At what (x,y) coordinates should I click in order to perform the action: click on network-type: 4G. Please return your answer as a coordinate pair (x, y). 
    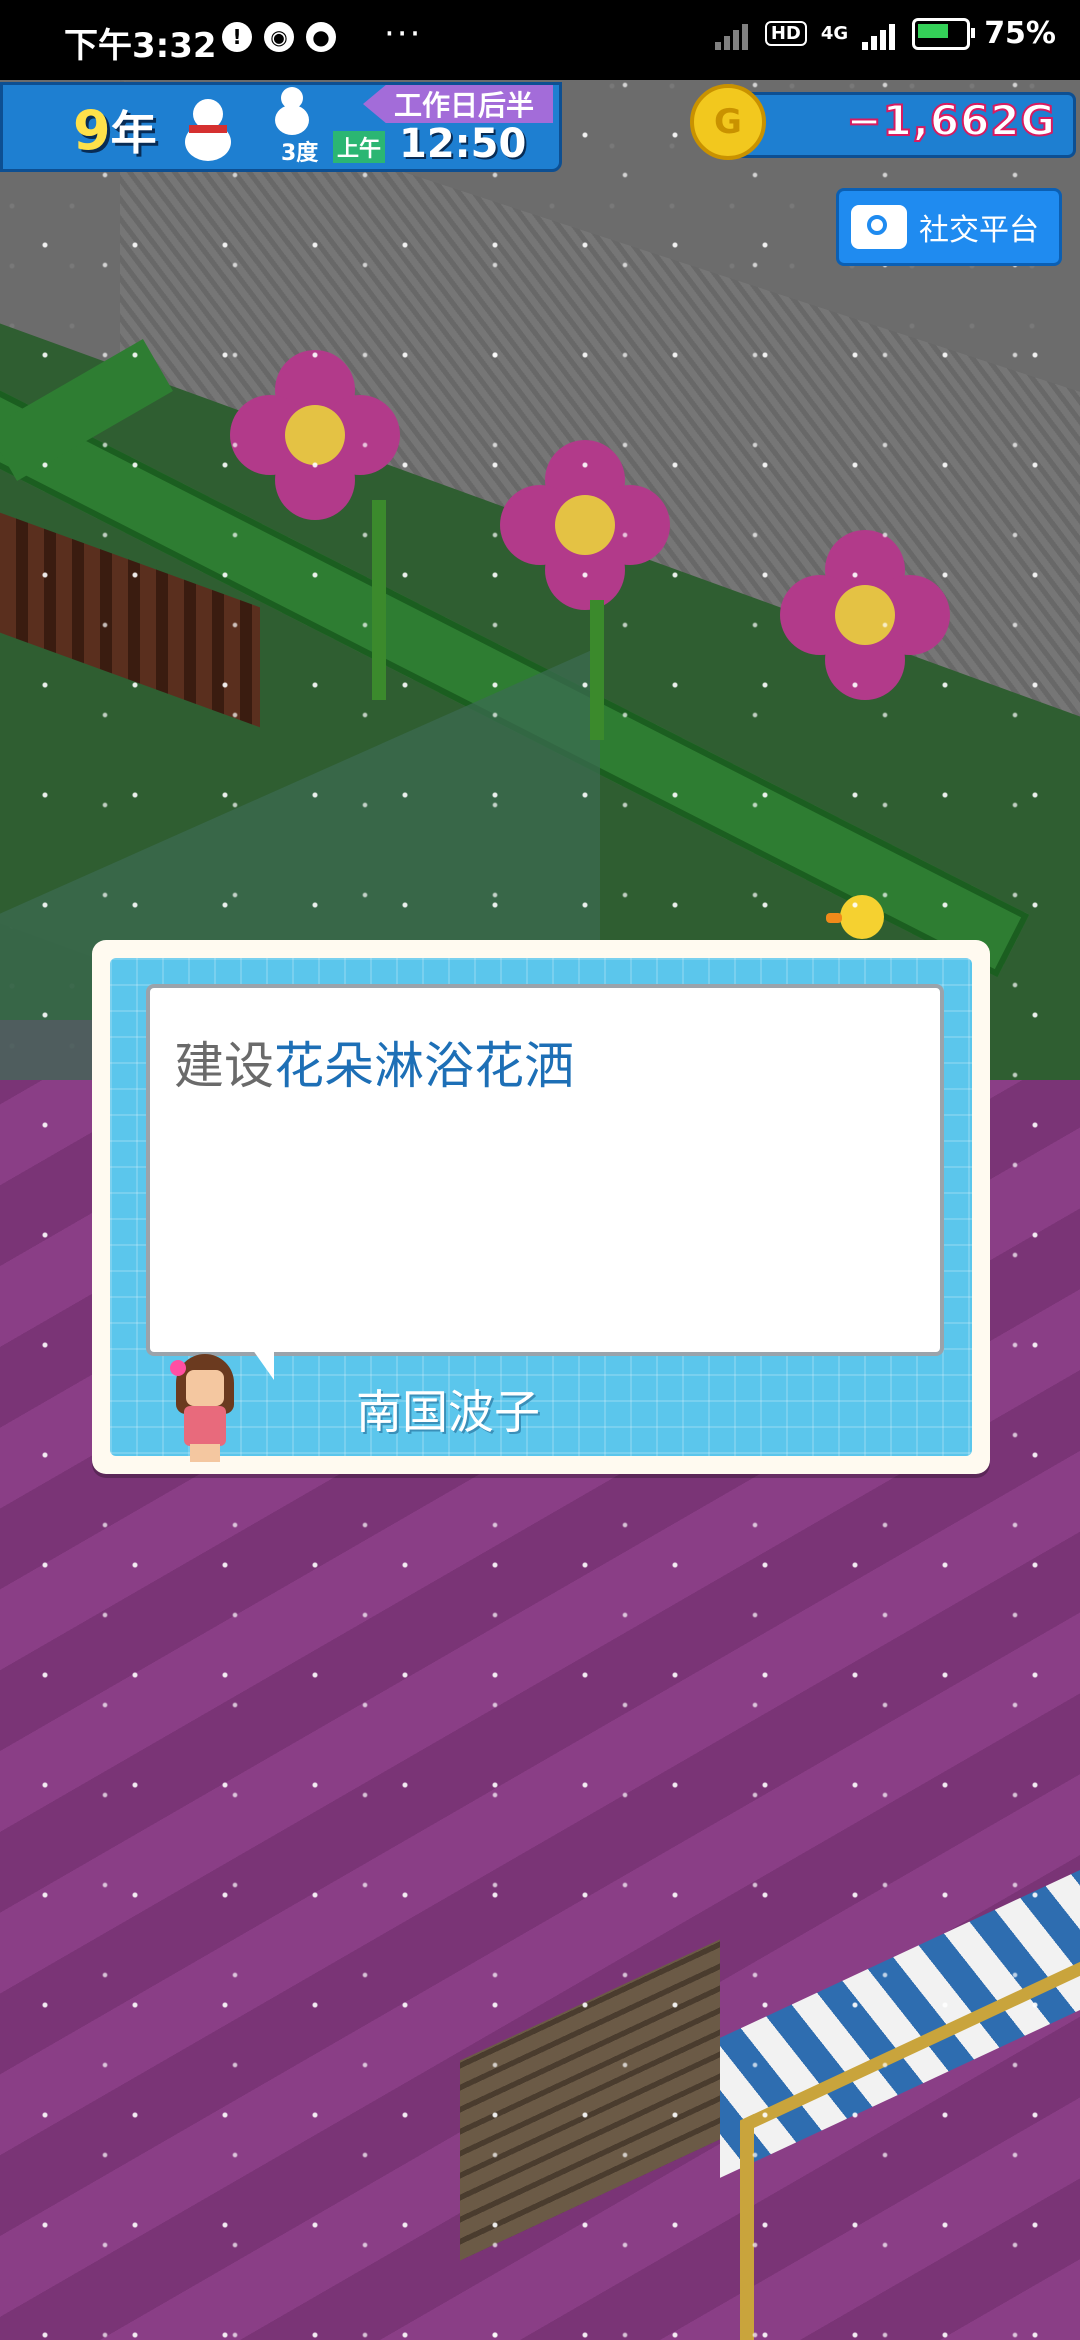
    Looking at the image, I should click on (834, 33).